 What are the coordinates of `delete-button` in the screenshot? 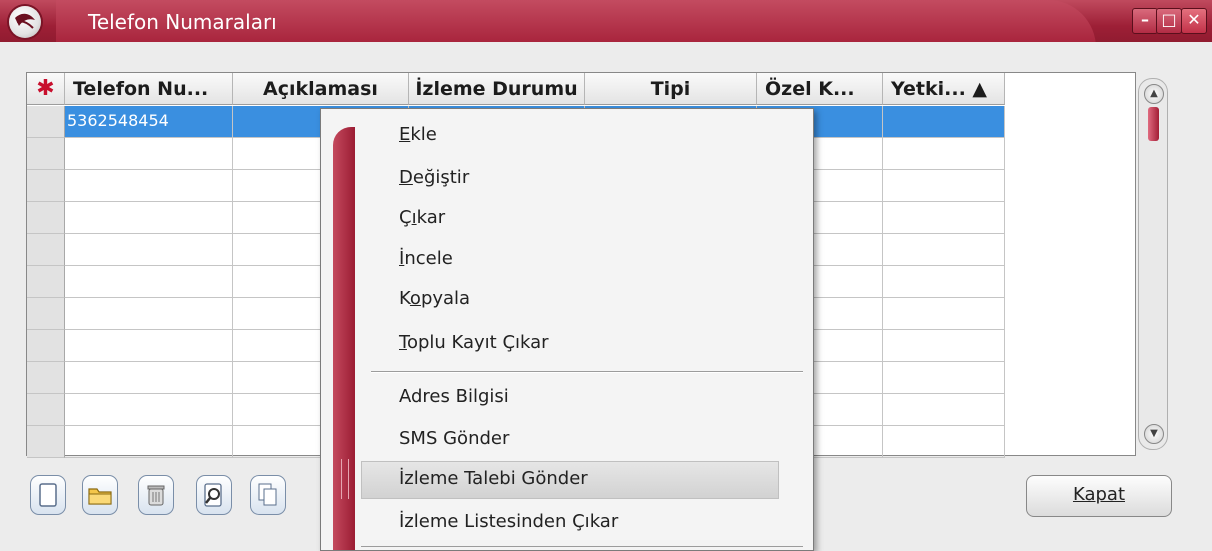 It's located at (156, 495).